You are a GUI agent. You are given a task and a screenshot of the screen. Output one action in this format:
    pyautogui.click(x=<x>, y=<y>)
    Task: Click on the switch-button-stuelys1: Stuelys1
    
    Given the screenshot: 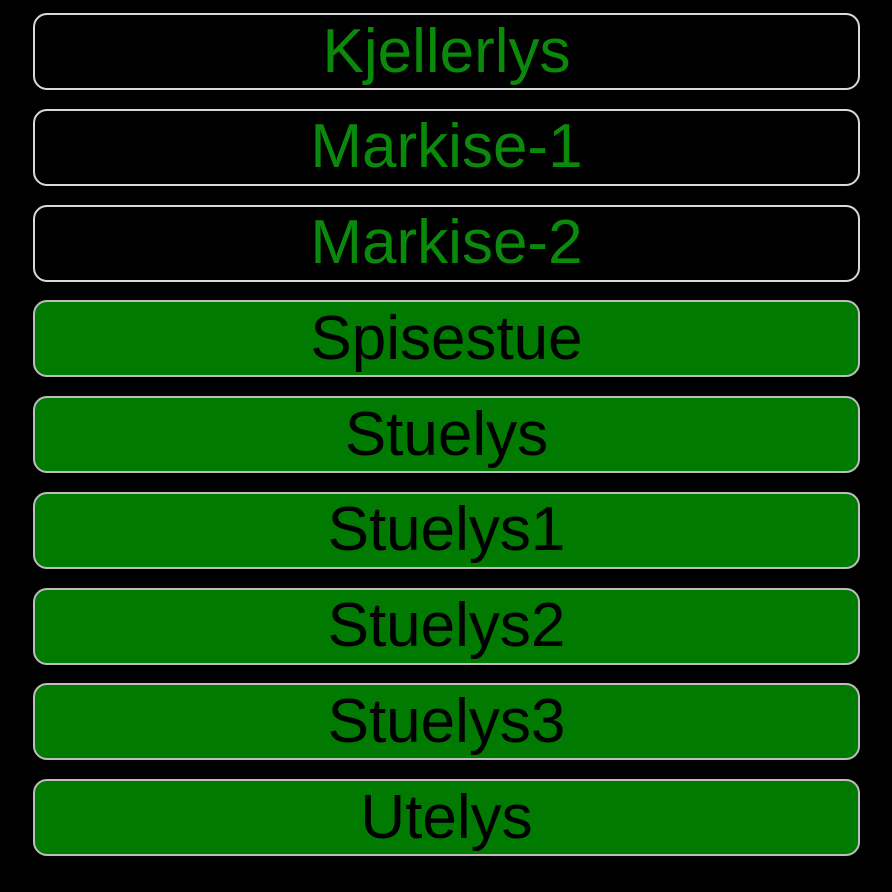 What is the action you would take?
    pyautogui.click(x=446, y=530)
    